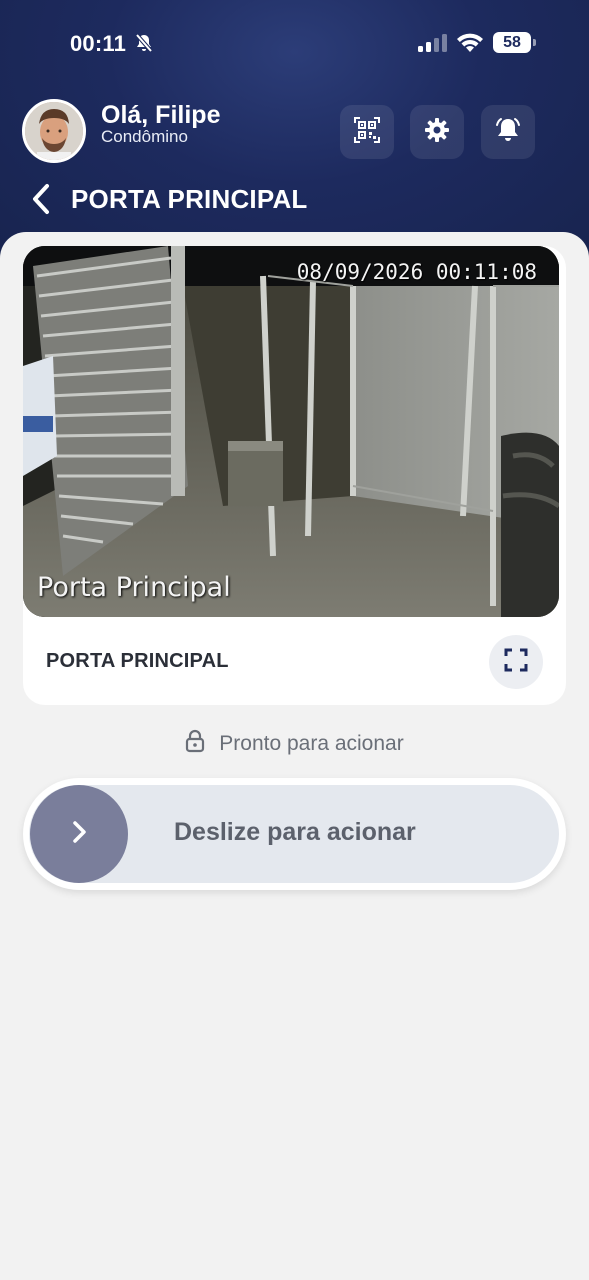  Describe the element at coordinates (54, 131) in the screenshot. I see `avatar` at that location.